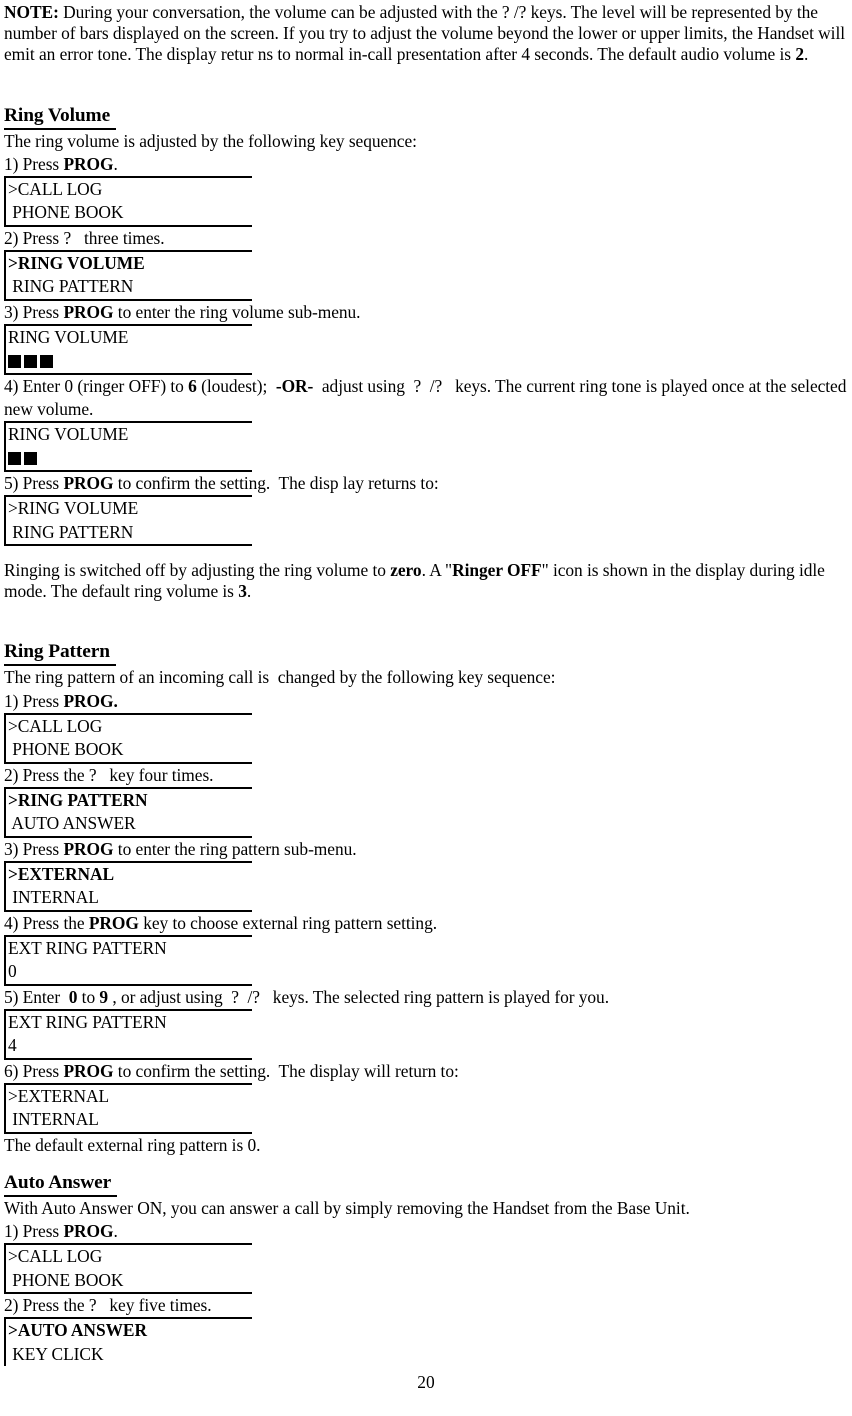  What do you see at coordinates (84, 237) in the screenshot?
I see `ring-volume-step-2: 2) Press ? three times.` at bounding box center [84, 237].